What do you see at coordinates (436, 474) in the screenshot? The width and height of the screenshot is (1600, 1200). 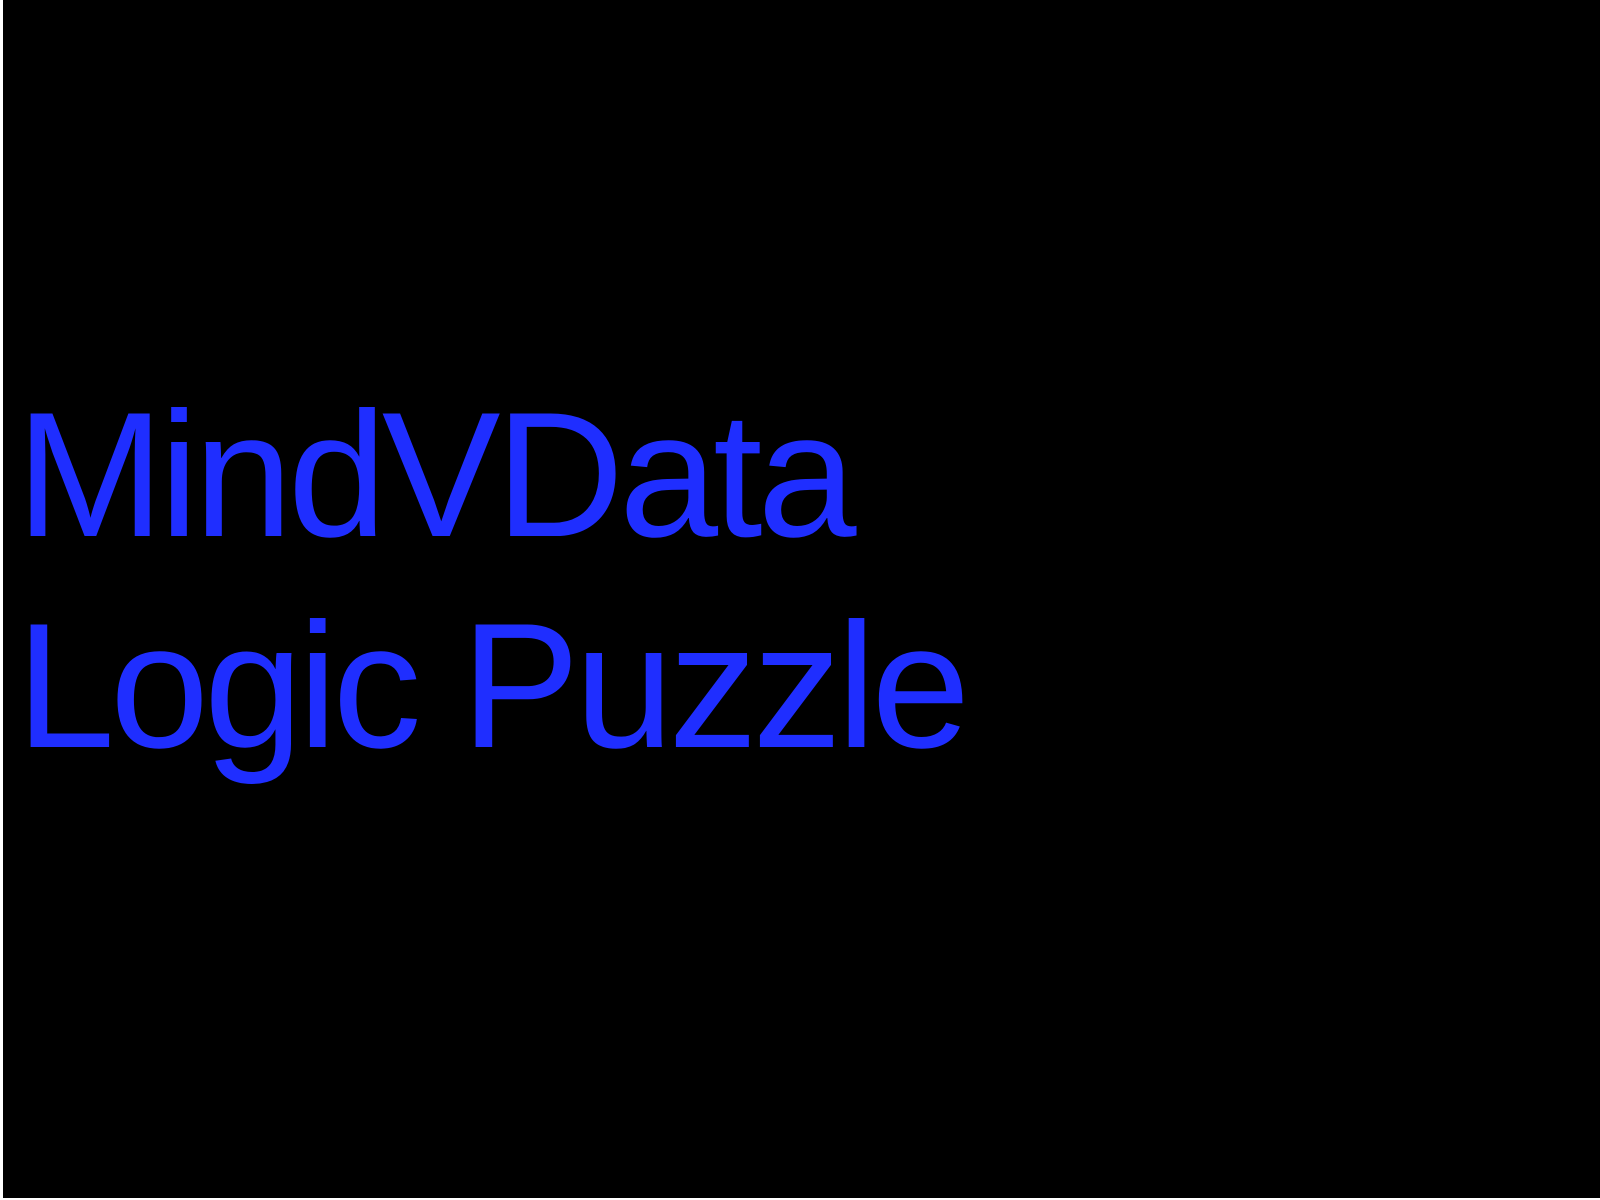 I see `title-line-brand: MindVData` at bounding box center [436, 474].